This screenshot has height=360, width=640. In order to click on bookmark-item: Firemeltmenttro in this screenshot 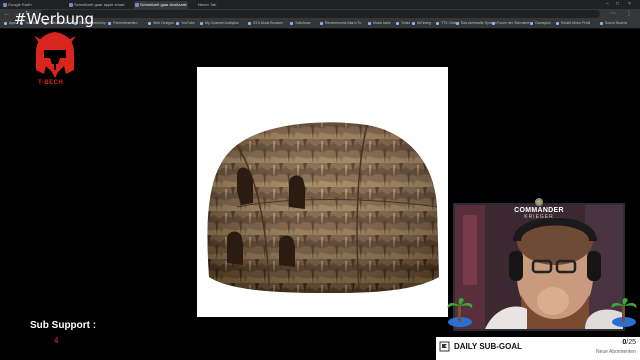, I will do `click(123, 23)`.